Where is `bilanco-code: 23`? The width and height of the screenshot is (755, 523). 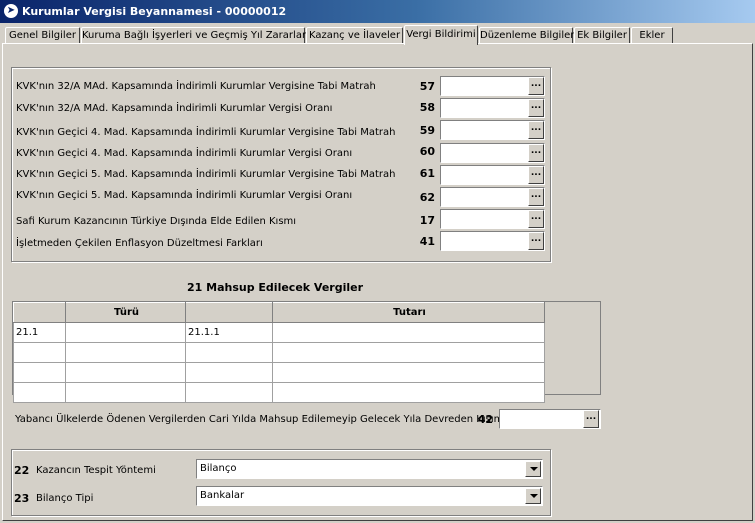 bilanco-code: 23 is located at coordinates (22, 498).